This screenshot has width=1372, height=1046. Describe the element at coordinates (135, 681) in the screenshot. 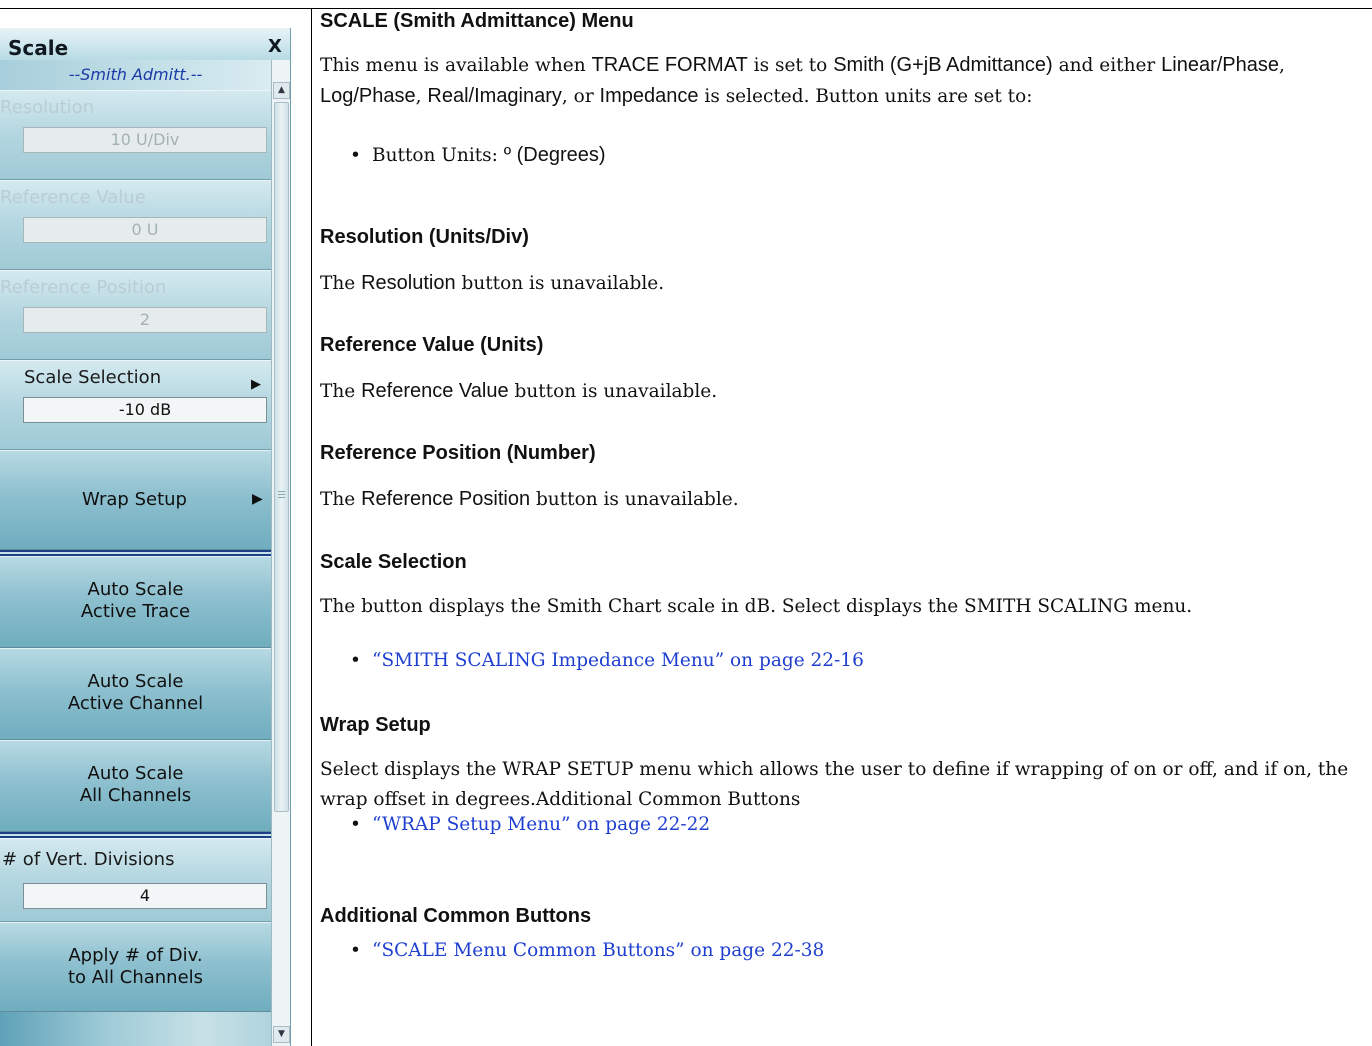

I see `auto-scale-channel-line1: Auto Scale` at that location.